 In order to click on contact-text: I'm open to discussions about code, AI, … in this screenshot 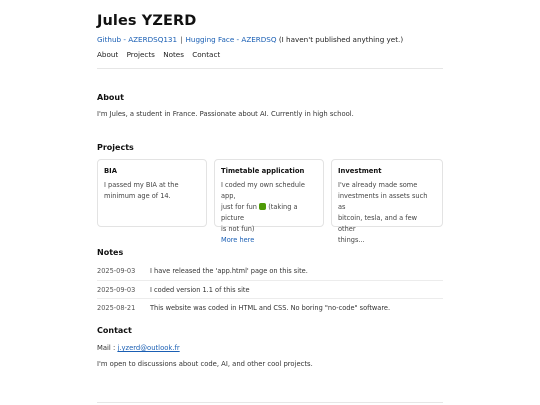, I will do `click(205, 364)`.